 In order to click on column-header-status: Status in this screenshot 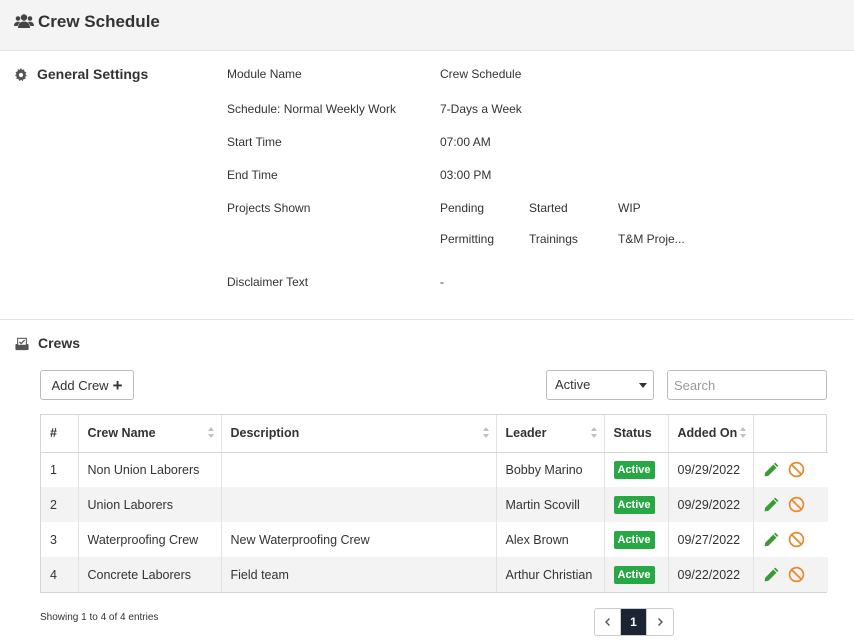, I will do `click(636, 434)`.